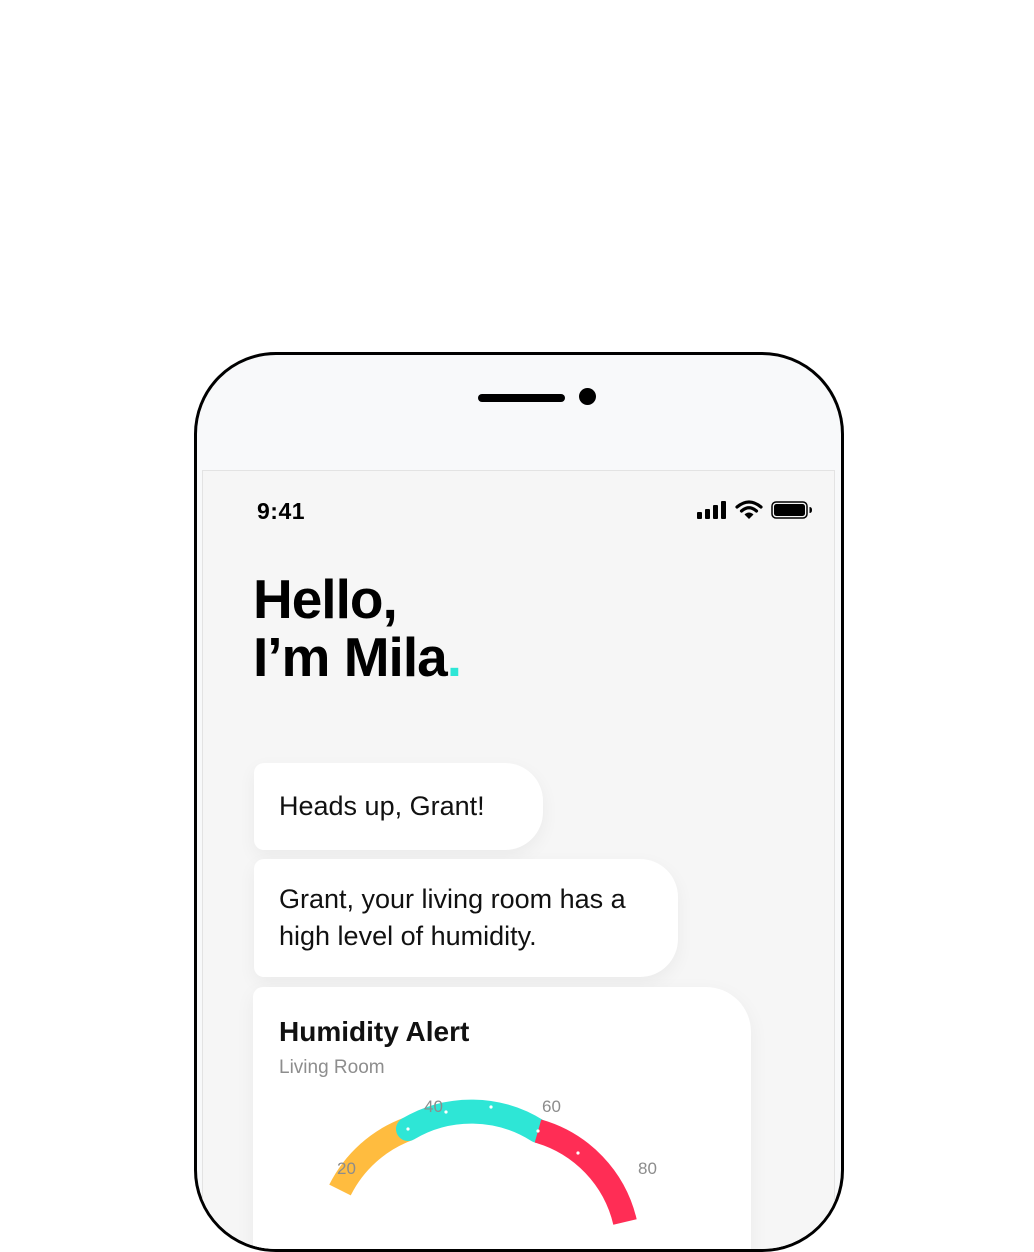 The width and height of the screenshot is (1034, 1252). I want to click on greeting-line-1: Hello,, so click(325, 599).